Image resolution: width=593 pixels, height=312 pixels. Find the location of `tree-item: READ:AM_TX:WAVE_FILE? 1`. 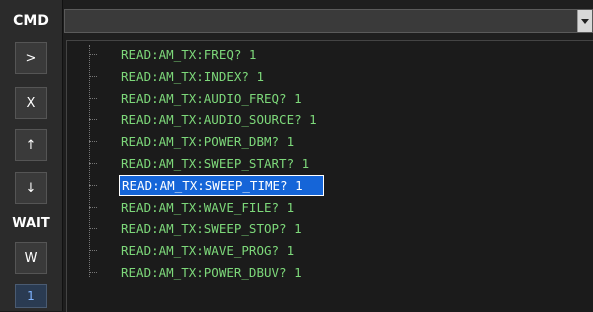

tree-item: READ:AM_TX:WAVE_FILE? 1 is located at coordinates (279, 207).